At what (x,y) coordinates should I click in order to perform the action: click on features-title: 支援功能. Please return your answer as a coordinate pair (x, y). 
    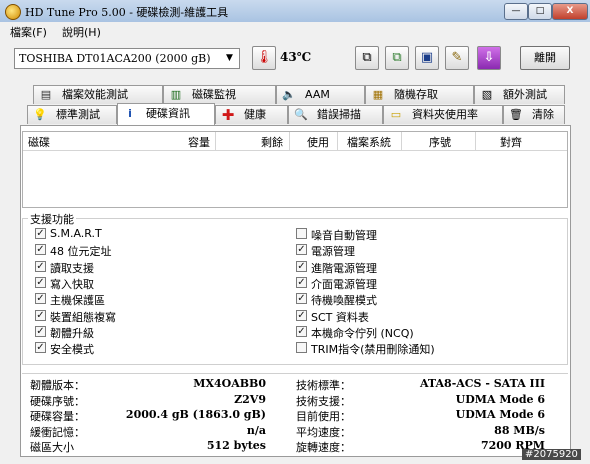
    Looking at the image, I should click on (52, 219).